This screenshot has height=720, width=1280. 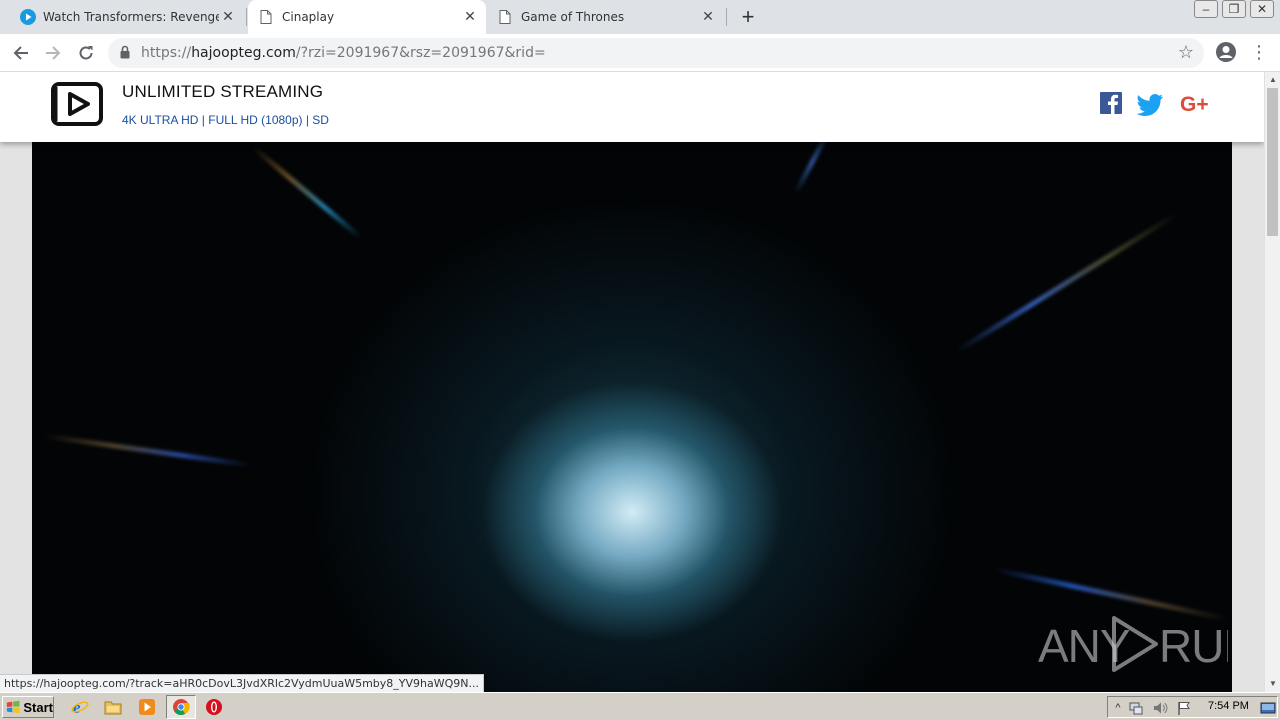 What do you see at coordinates (1160, 708) in the screenshot?
I see `volume-icon` at bounding box center [1160, 708].